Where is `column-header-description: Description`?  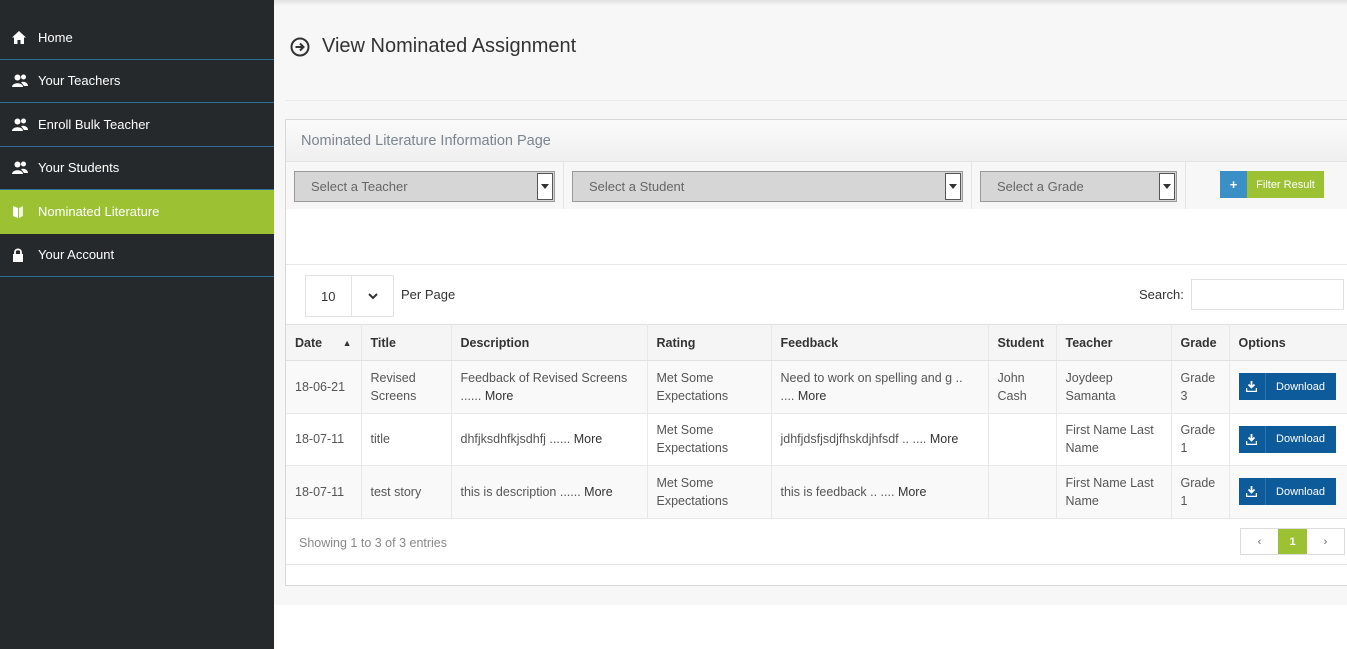
column-header-description: Description is located at coordinates (549, 342).